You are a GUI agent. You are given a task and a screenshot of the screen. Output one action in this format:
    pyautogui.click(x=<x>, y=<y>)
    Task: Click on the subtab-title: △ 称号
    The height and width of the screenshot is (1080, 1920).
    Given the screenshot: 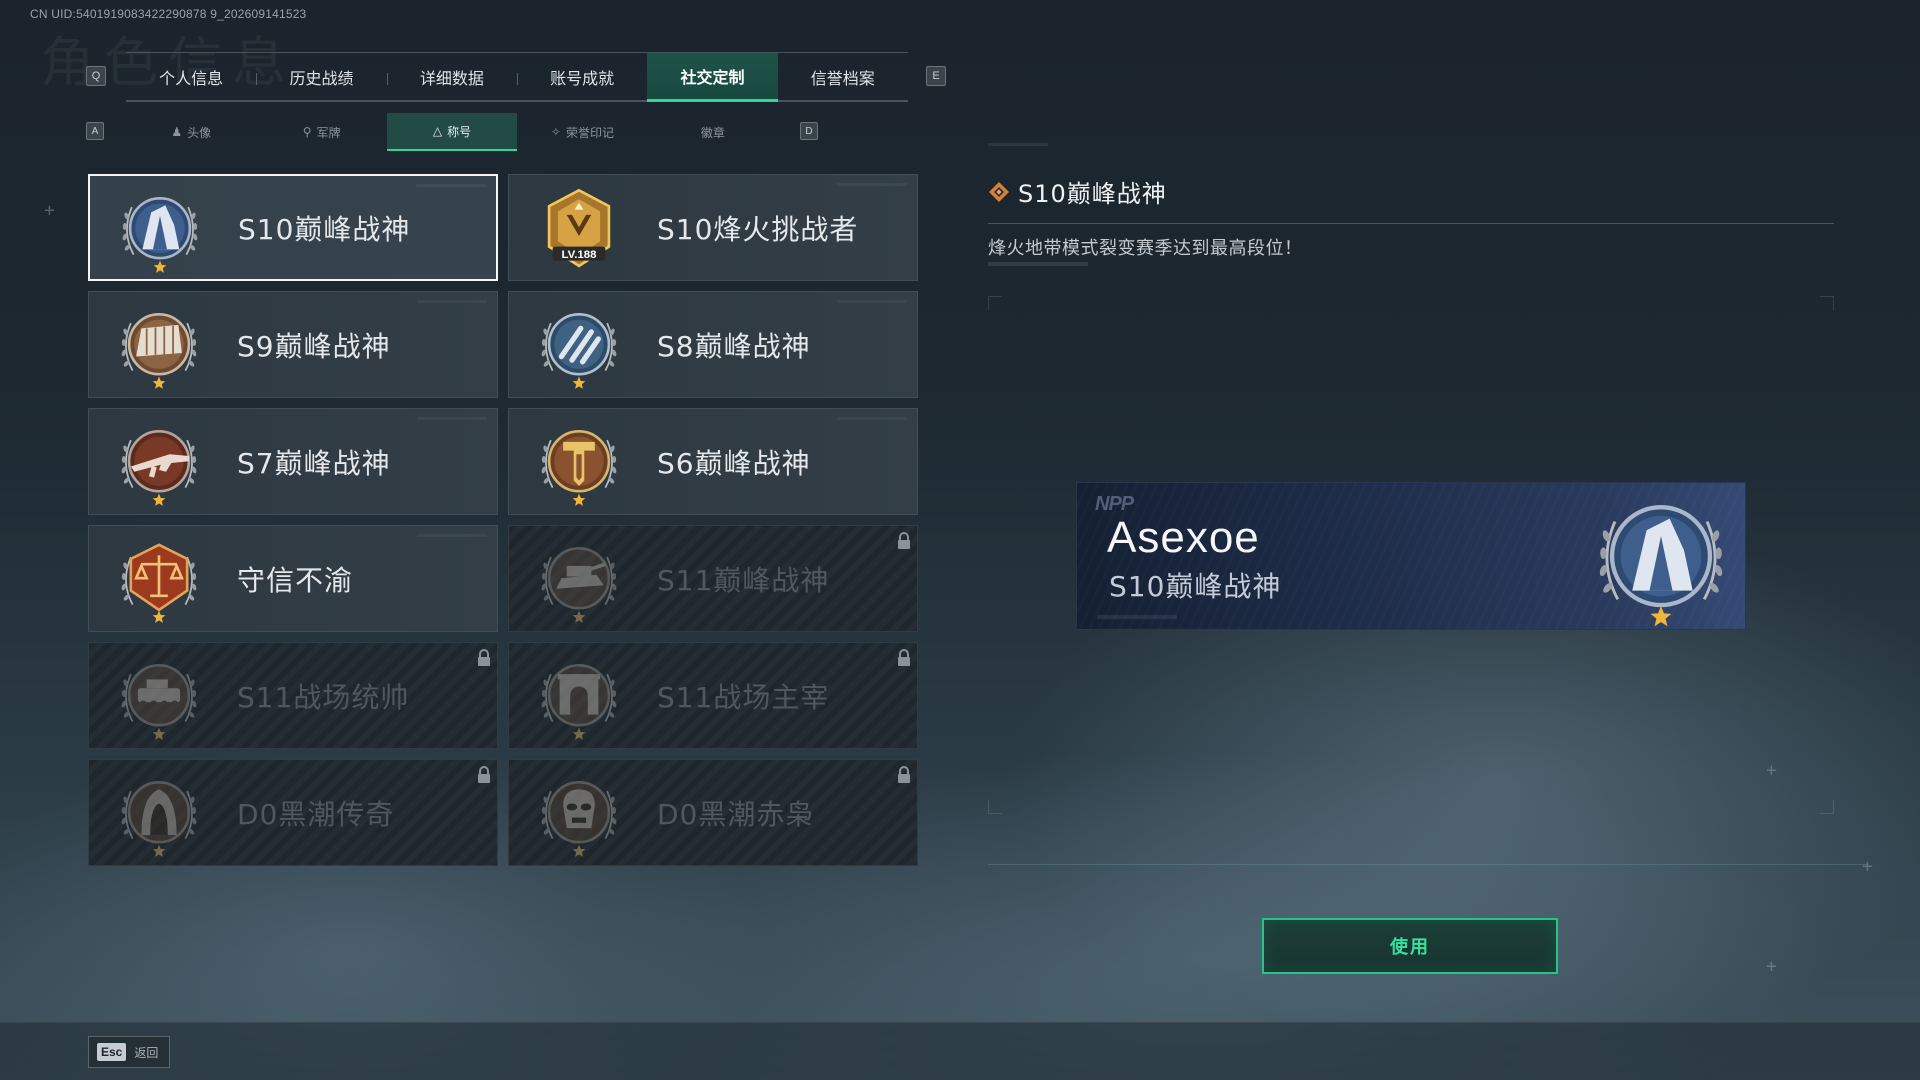 What is the action you would take?
    pyautogui.click(x=452, y=132)
    